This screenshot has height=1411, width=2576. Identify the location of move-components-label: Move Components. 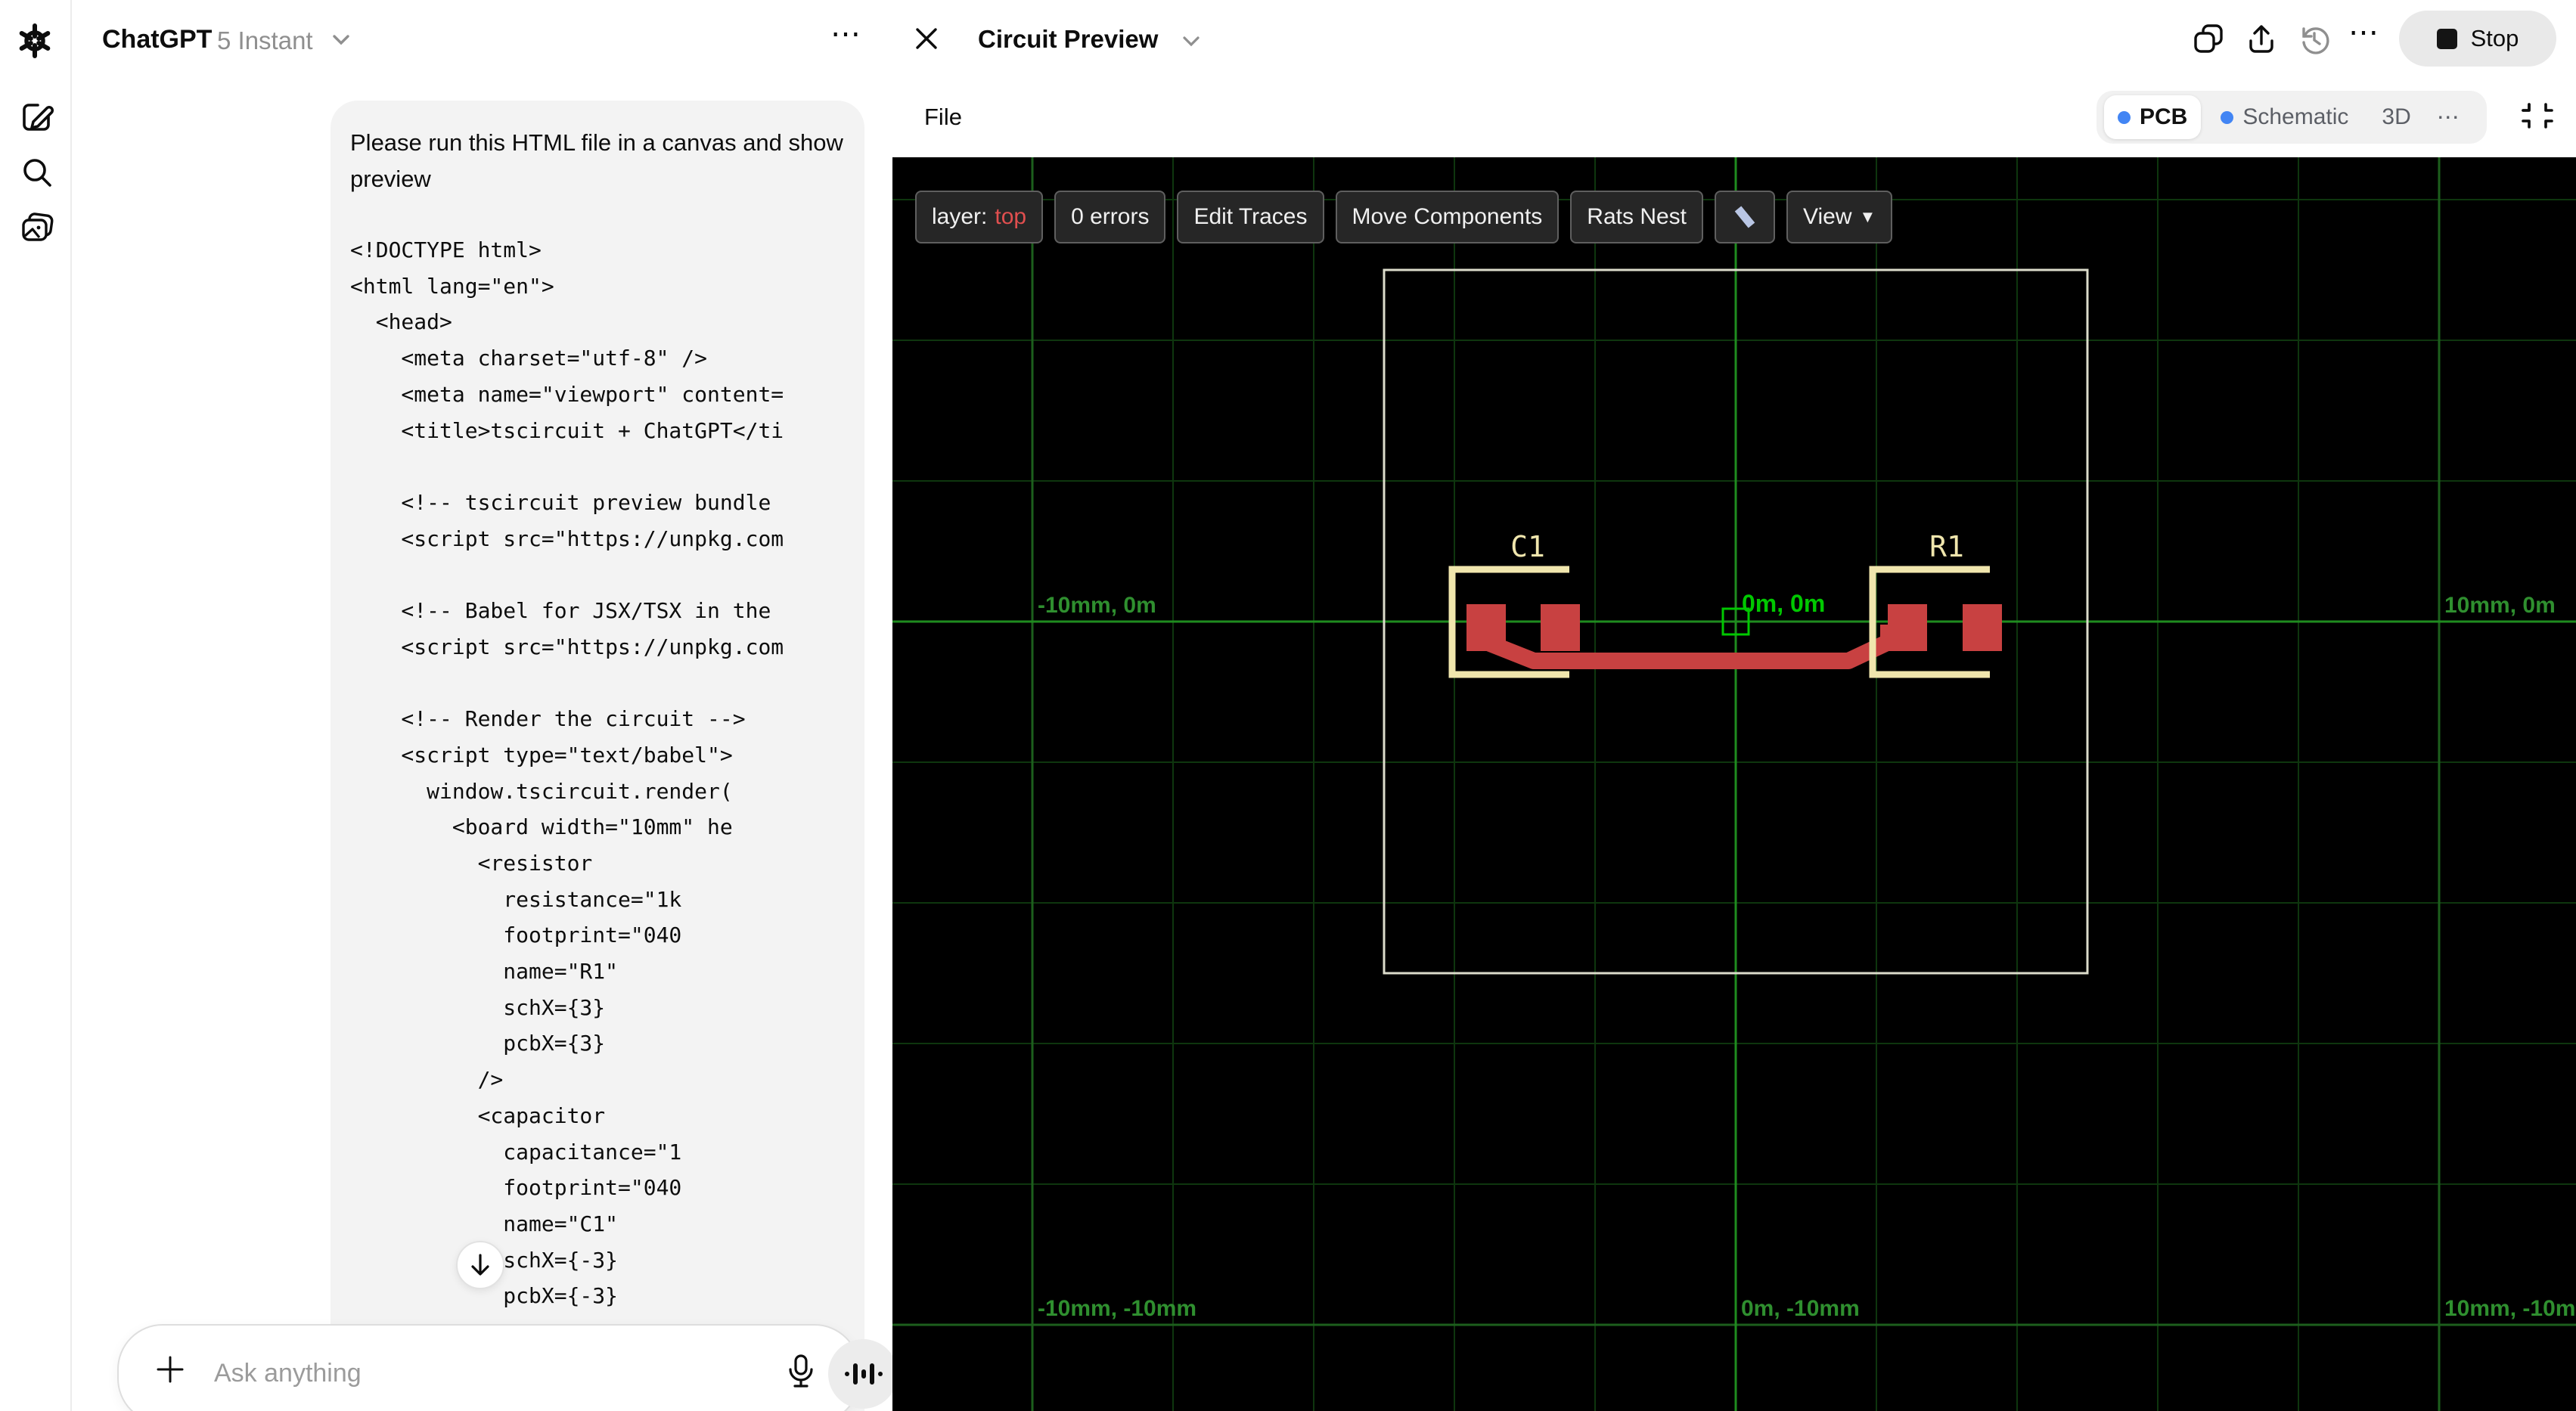
(1447, 216).